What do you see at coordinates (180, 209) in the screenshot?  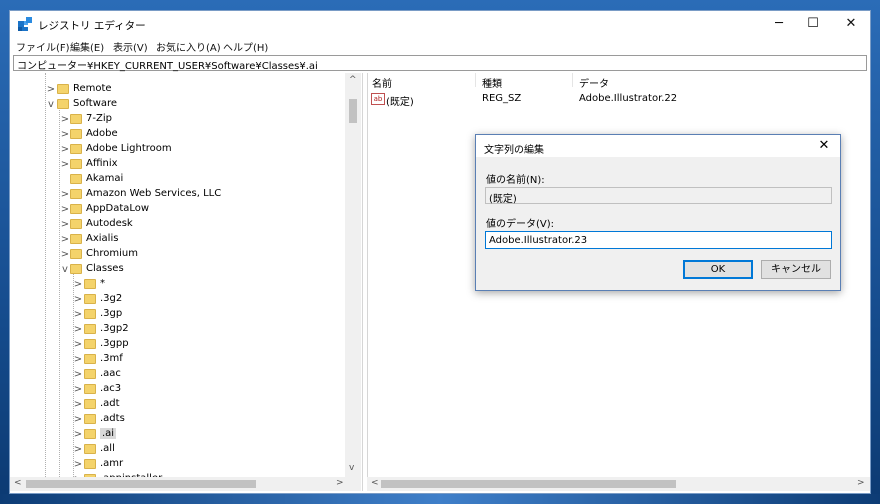 I see `tree-item: > AppDataLow` at bounding box center [180, 209].